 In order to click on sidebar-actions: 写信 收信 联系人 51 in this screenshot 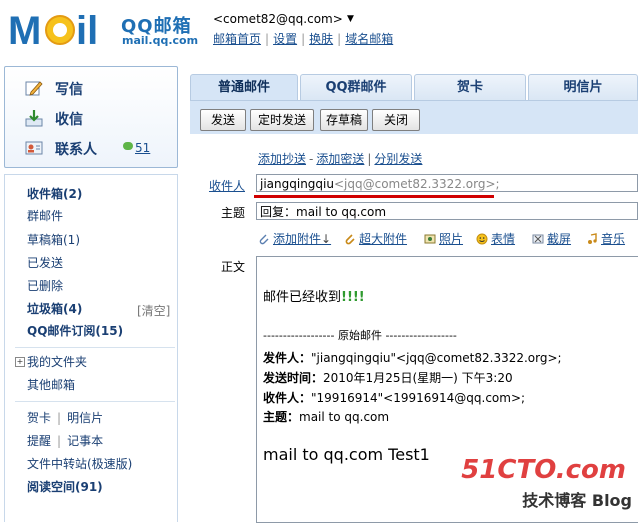, I will do `click(91, 117)`.